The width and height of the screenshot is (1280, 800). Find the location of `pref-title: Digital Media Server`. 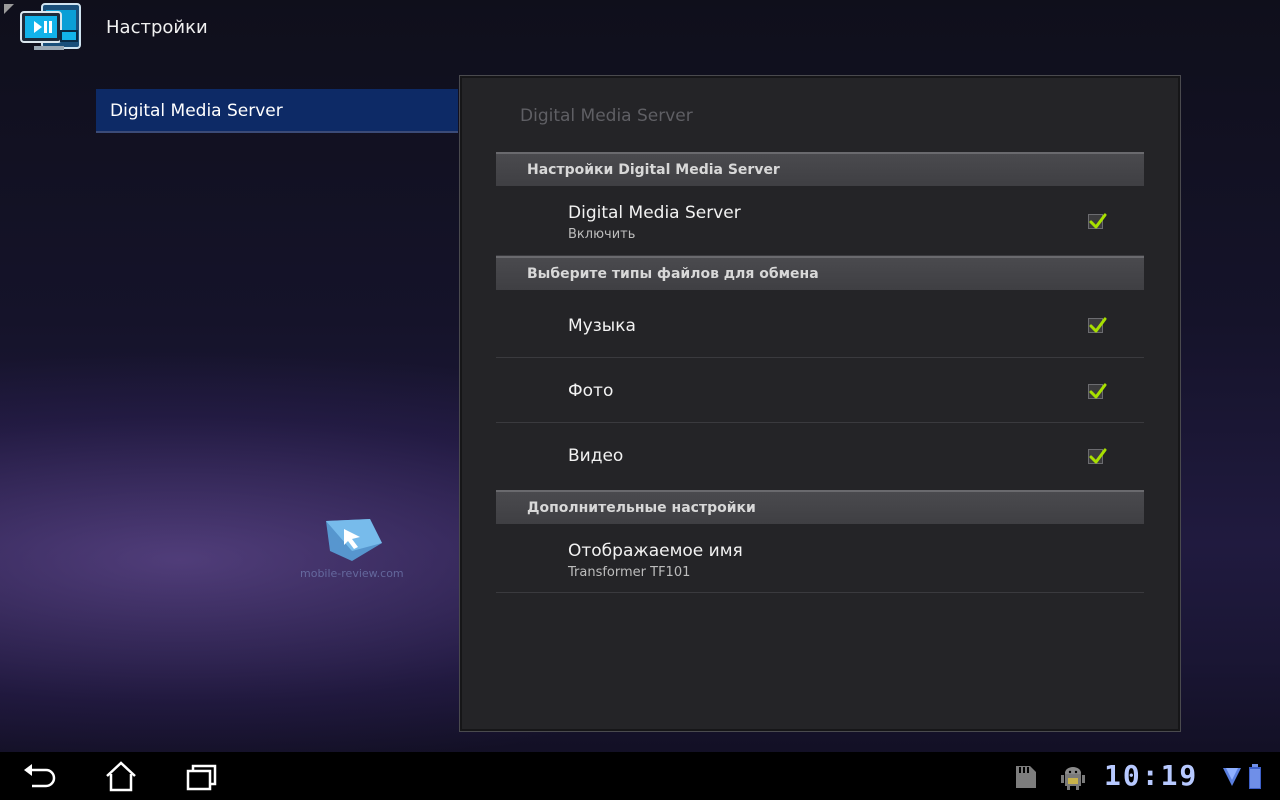

pref-title: Digital Media Server is located at coordinates (654, 213).